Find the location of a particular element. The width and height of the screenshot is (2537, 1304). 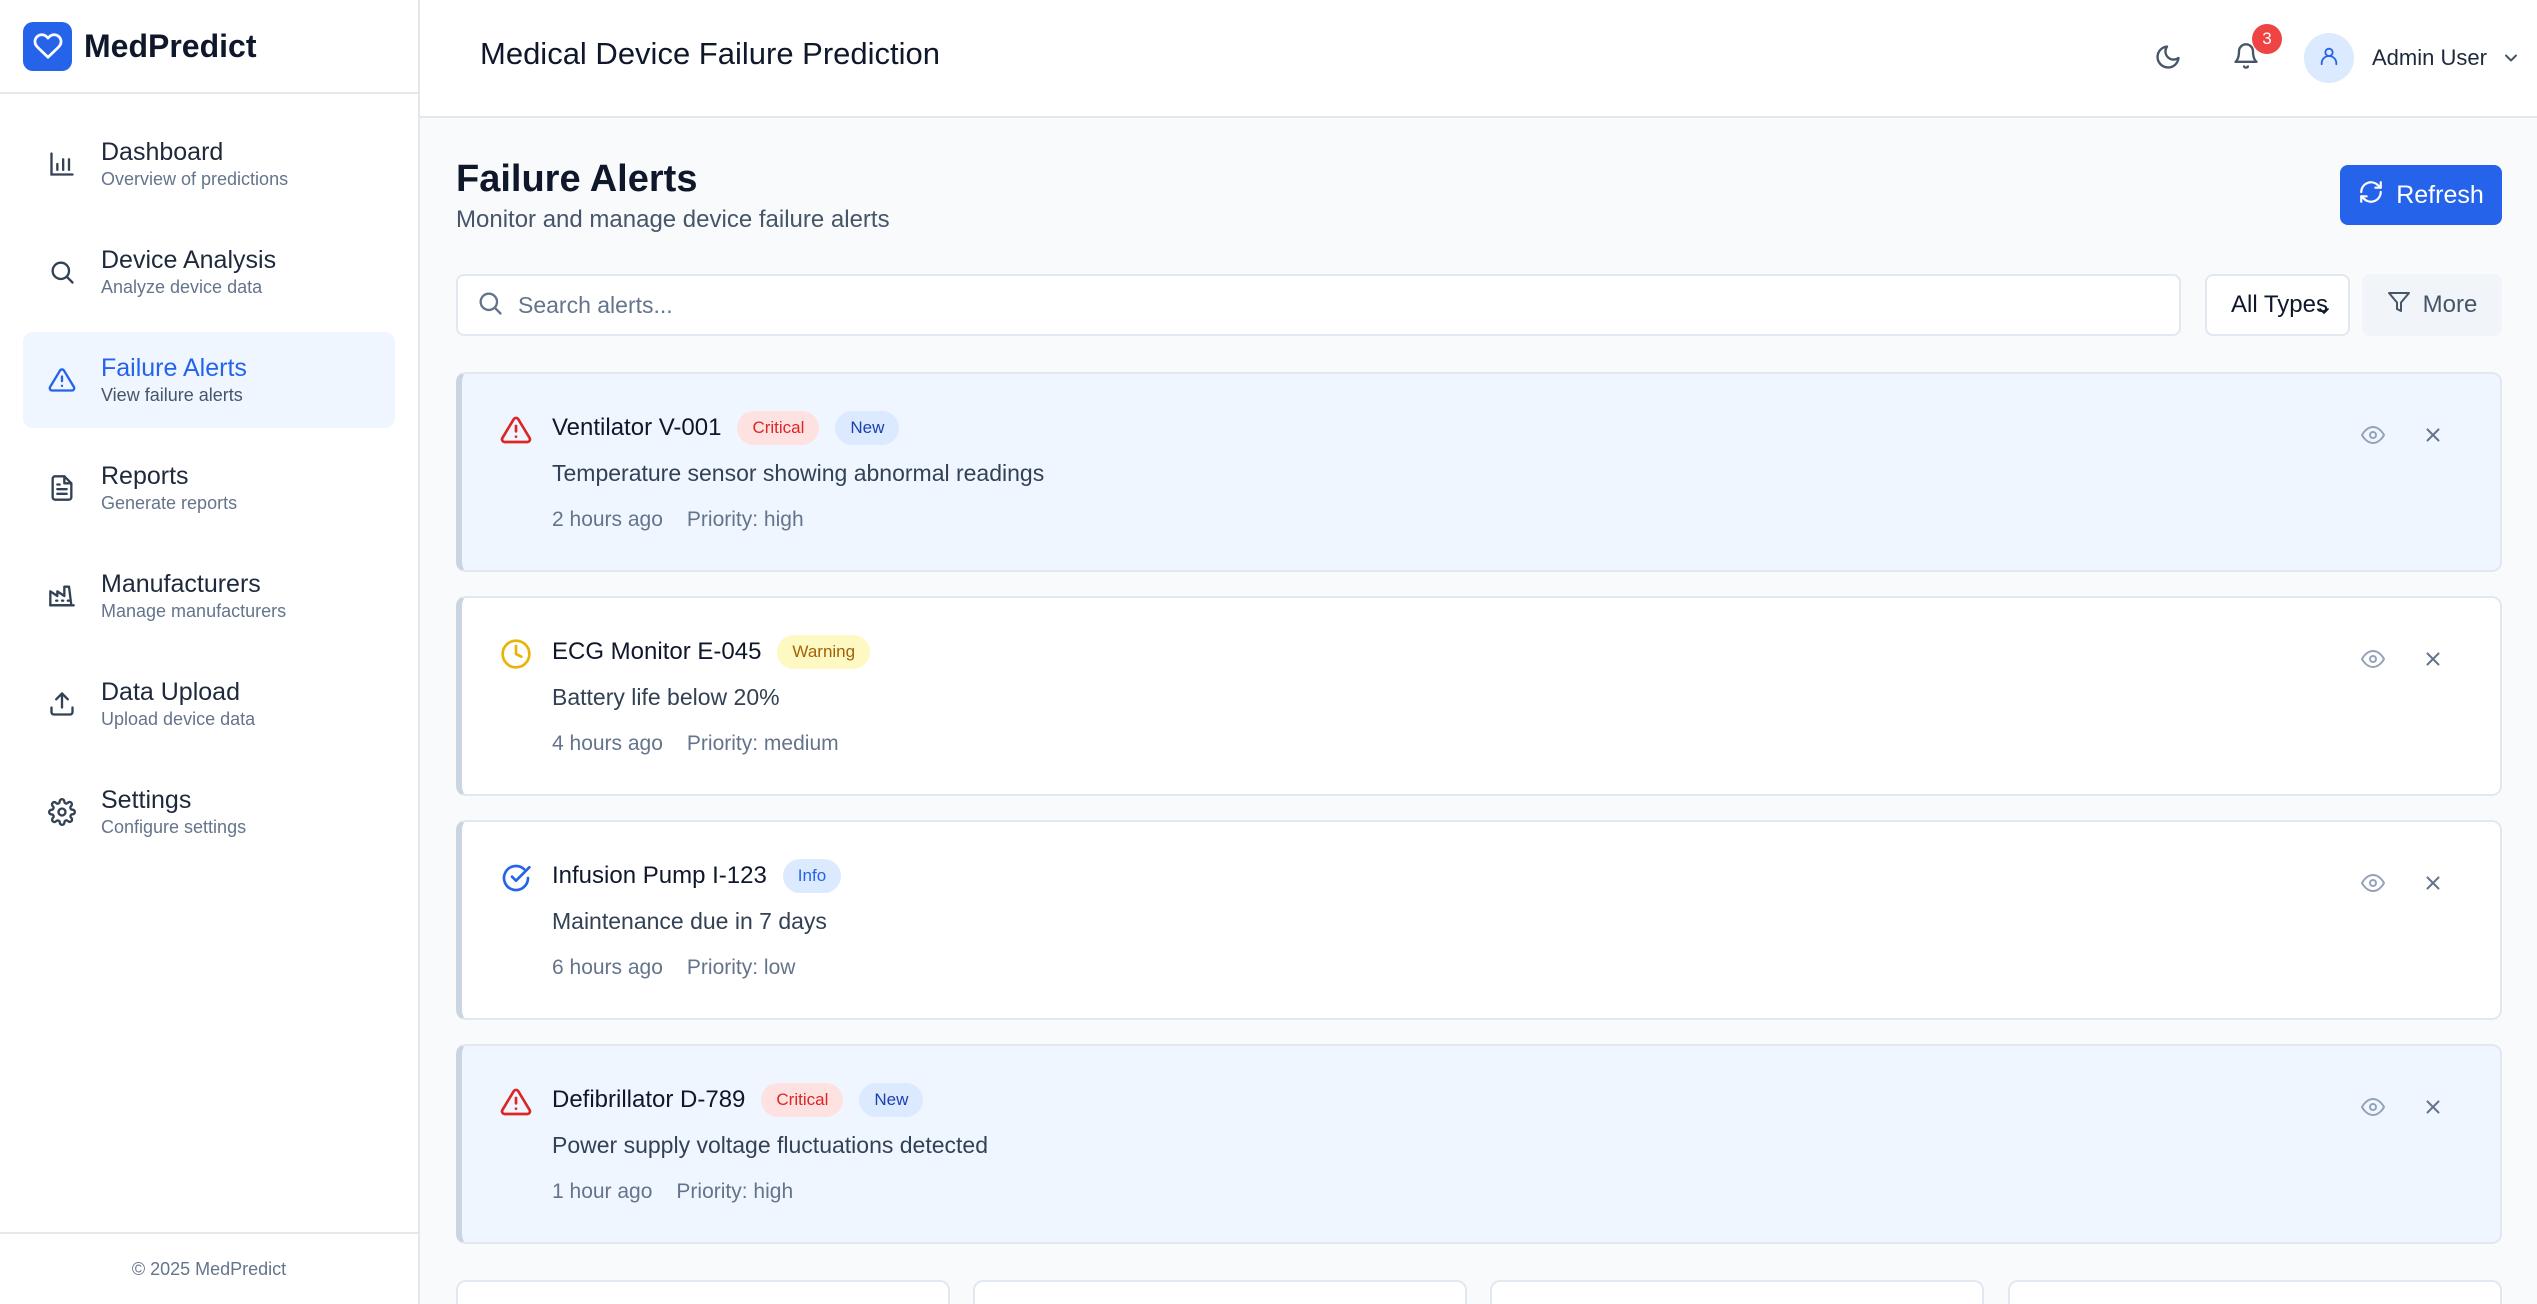

search-input is located at coordinates (1318, 305).